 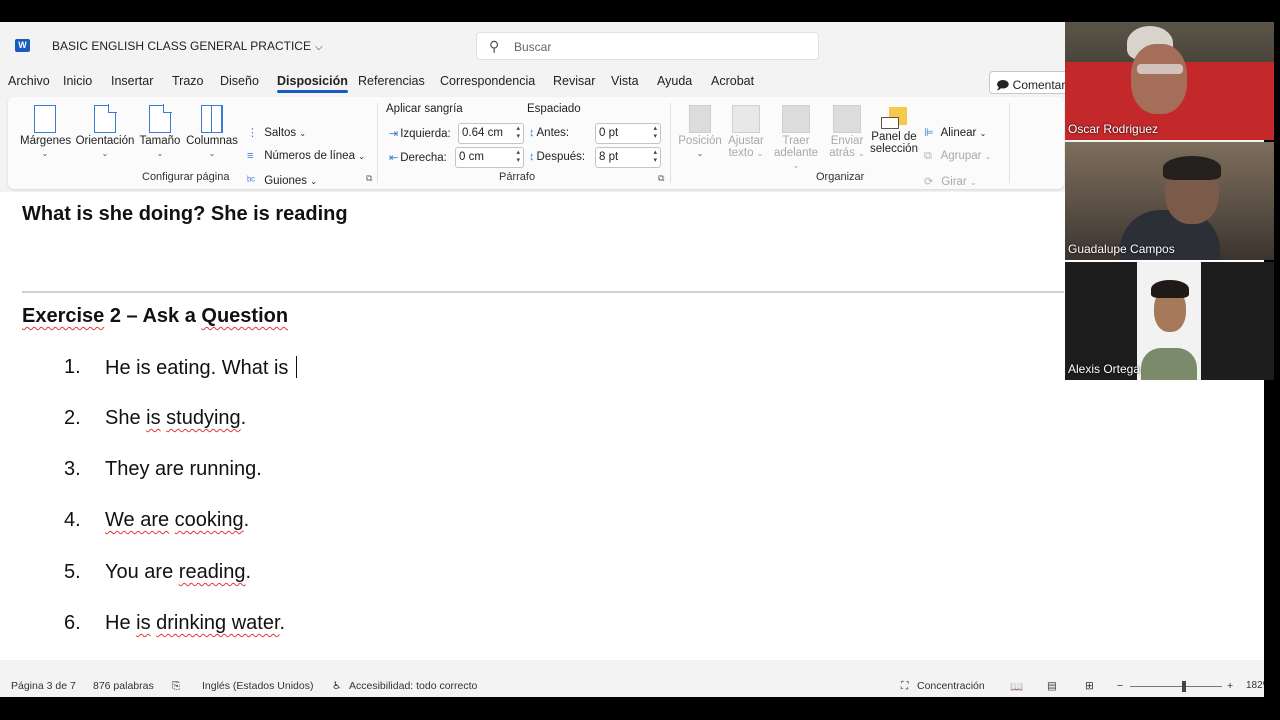 I want to click on participant-video: Guadalupe Campos, so click(x=1169, y=201).